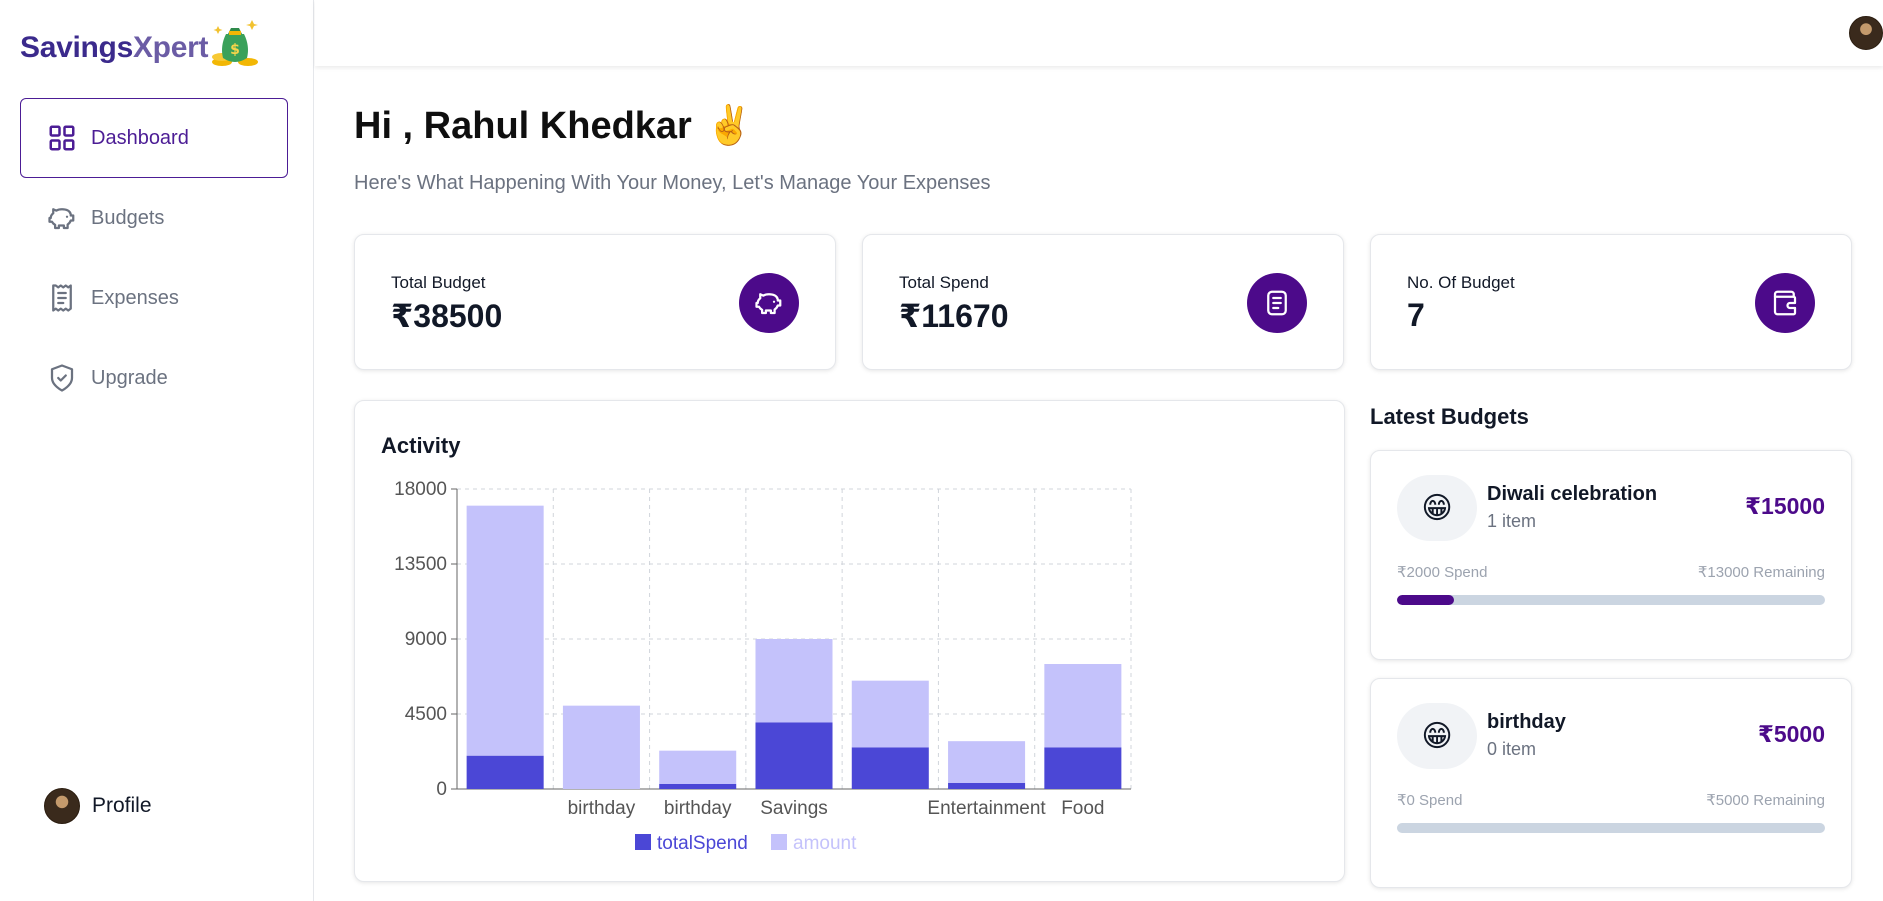 The width and height of the screenshot is (1883, 901). Describe the element at coordinates (523, 125) in the screenshot. I see `greeting-text: Hi , Rahul Khedkar` at that location.